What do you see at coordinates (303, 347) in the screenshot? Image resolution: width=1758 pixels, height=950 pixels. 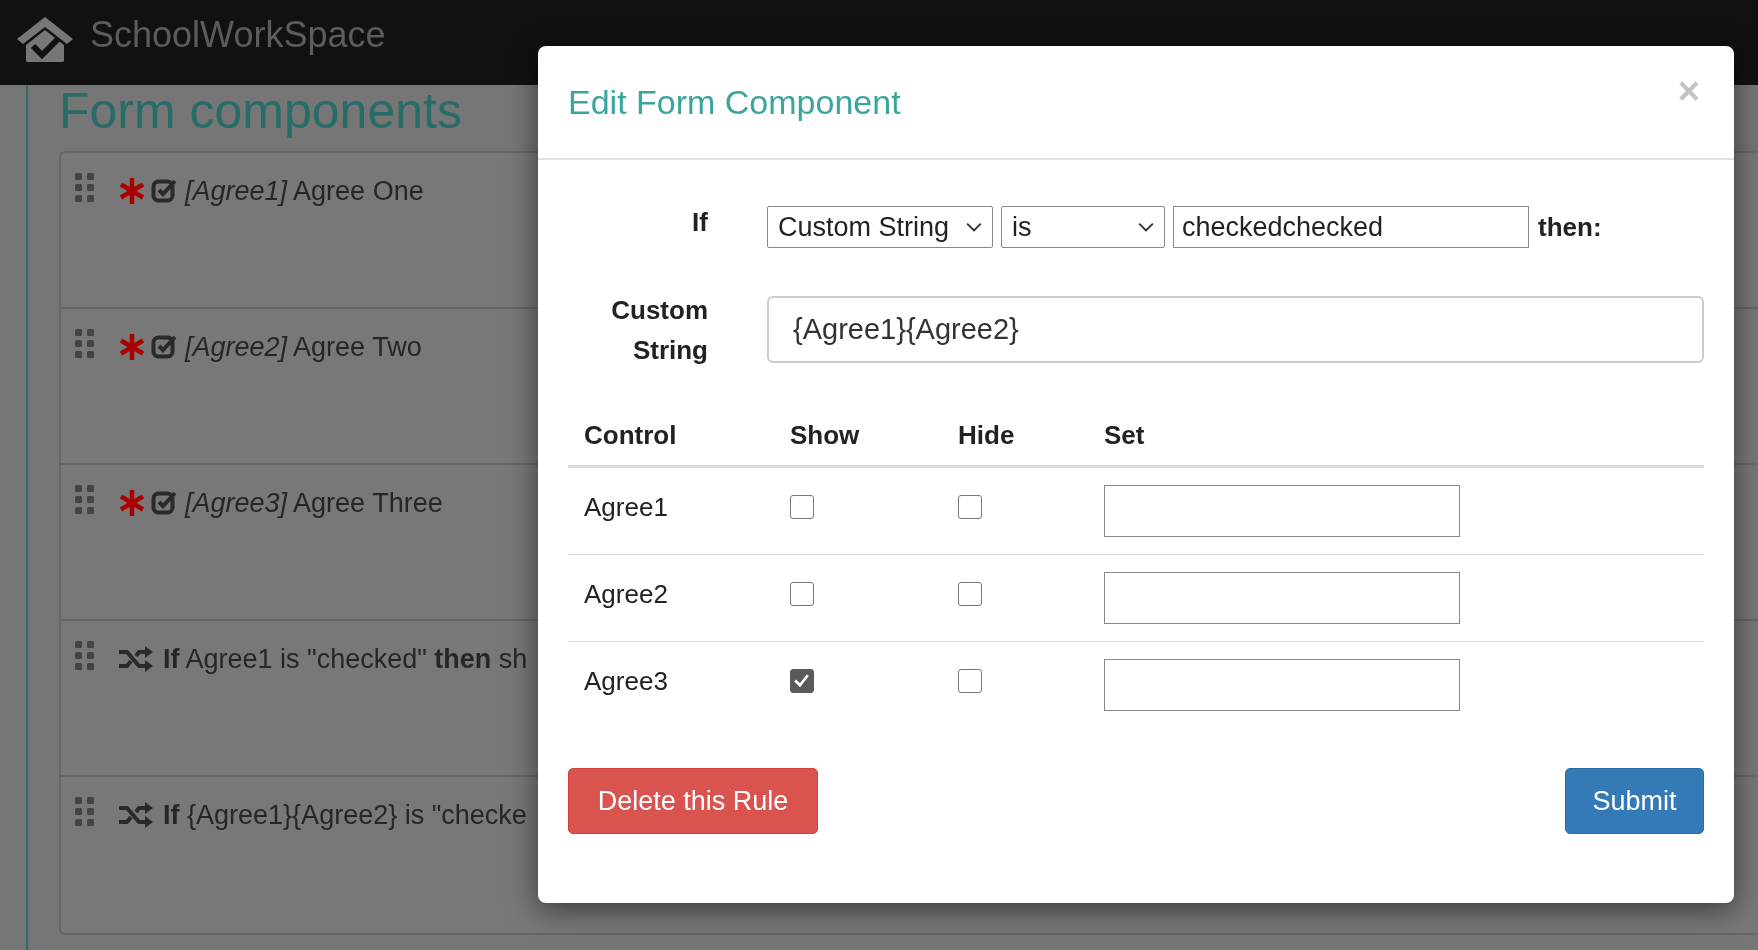 I see `component-label: [Agree2] Agree Two` at bounding box center [303, 347].